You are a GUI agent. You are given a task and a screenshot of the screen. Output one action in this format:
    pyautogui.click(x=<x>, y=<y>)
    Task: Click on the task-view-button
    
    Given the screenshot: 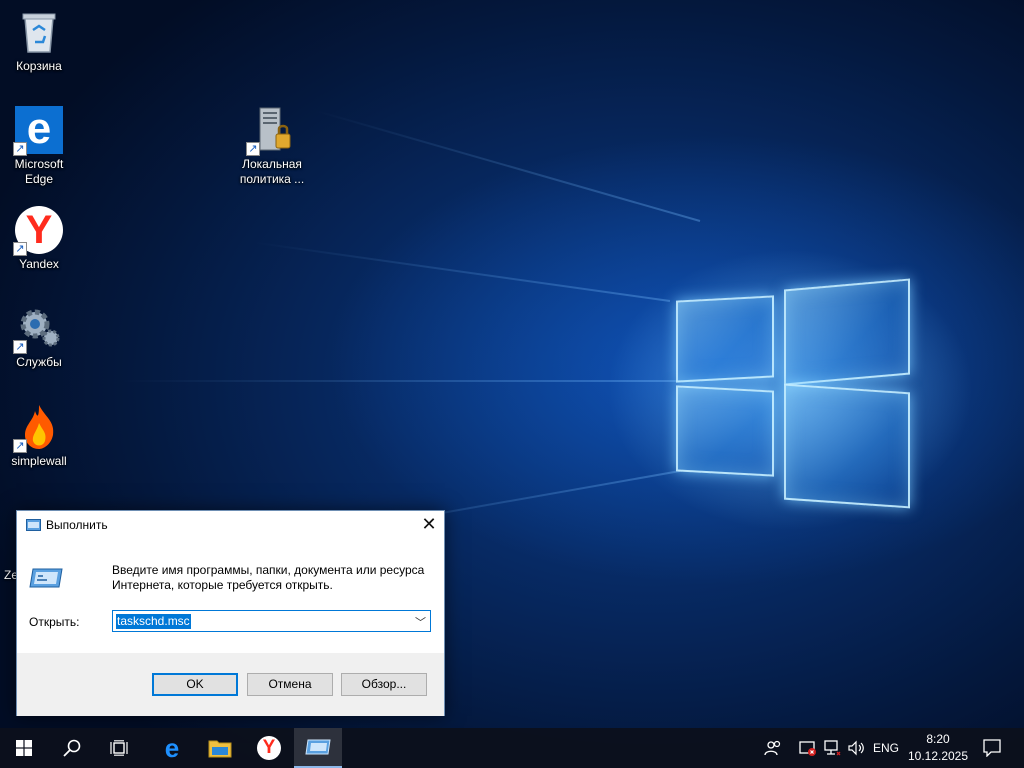 What is the action you would take?
    pyautogui.click(x=120, y=748)
    